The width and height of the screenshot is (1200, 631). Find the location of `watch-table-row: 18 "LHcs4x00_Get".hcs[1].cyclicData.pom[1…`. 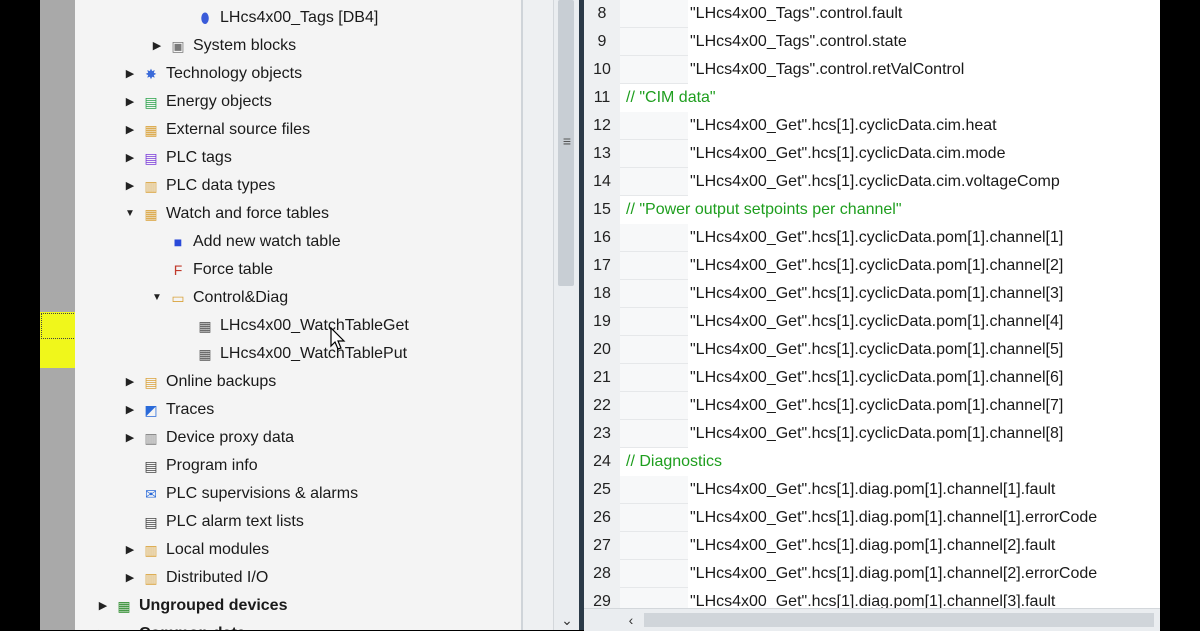

watch-table-row: 18 "LHcs4x00_Get".hcs[1].cyclicData.pom[1… is located at coordinates (872, 294).